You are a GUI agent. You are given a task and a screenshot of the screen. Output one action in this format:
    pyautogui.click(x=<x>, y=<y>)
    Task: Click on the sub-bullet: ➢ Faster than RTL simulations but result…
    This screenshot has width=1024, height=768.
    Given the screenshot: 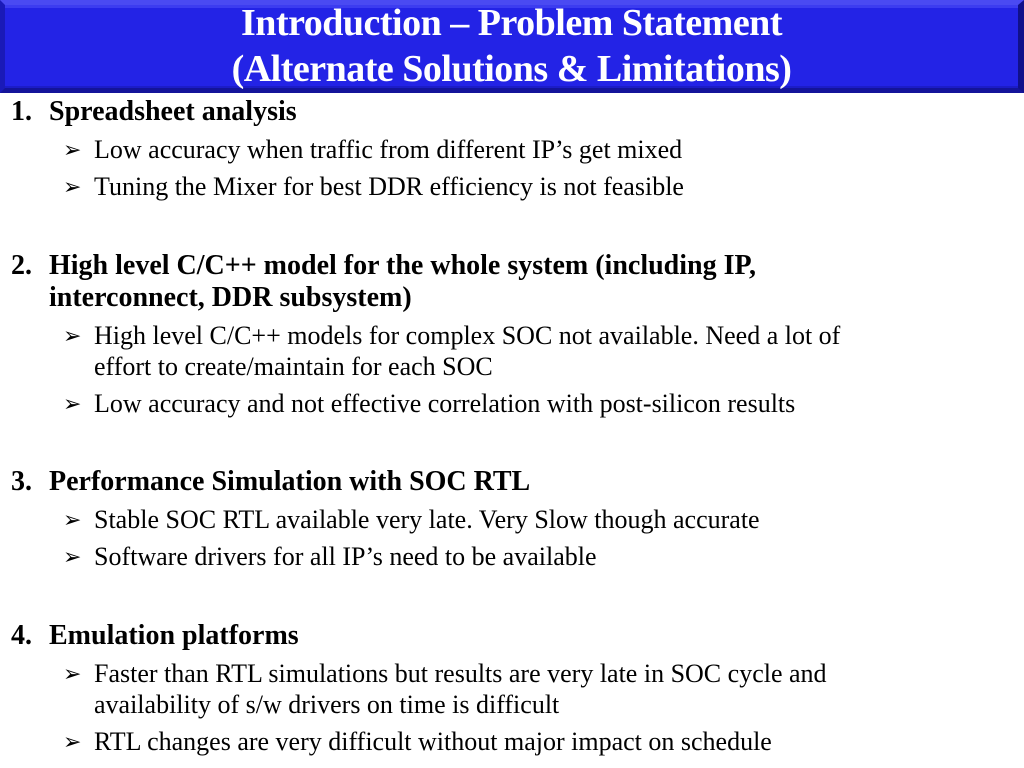 What is the action you would take?
    pyautogui.click(x=512, y=689)
    